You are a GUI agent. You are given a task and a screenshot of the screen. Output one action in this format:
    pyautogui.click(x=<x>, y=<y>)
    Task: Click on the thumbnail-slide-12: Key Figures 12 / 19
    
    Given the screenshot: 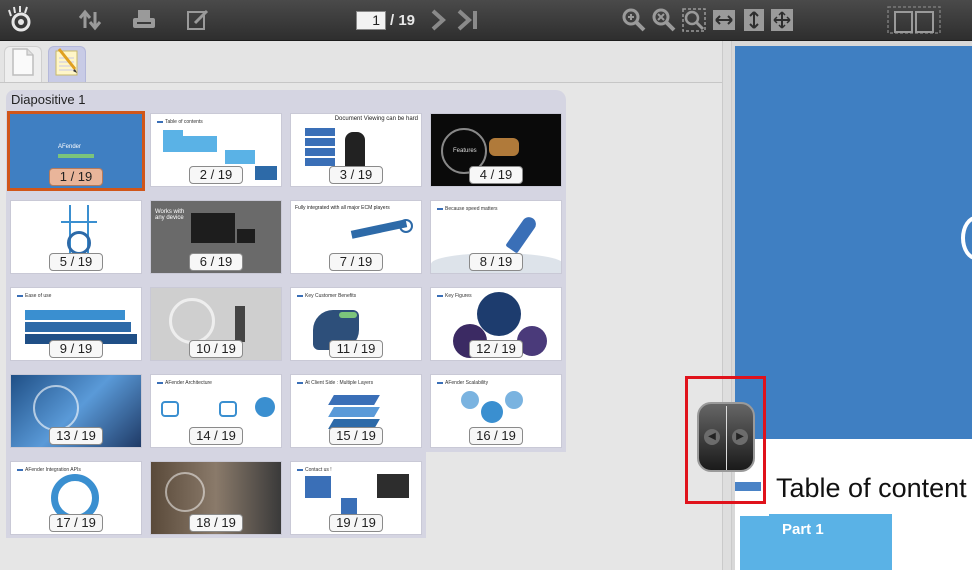 What is the action you would take?
    pyautogui.click(x=496, y=324)
    